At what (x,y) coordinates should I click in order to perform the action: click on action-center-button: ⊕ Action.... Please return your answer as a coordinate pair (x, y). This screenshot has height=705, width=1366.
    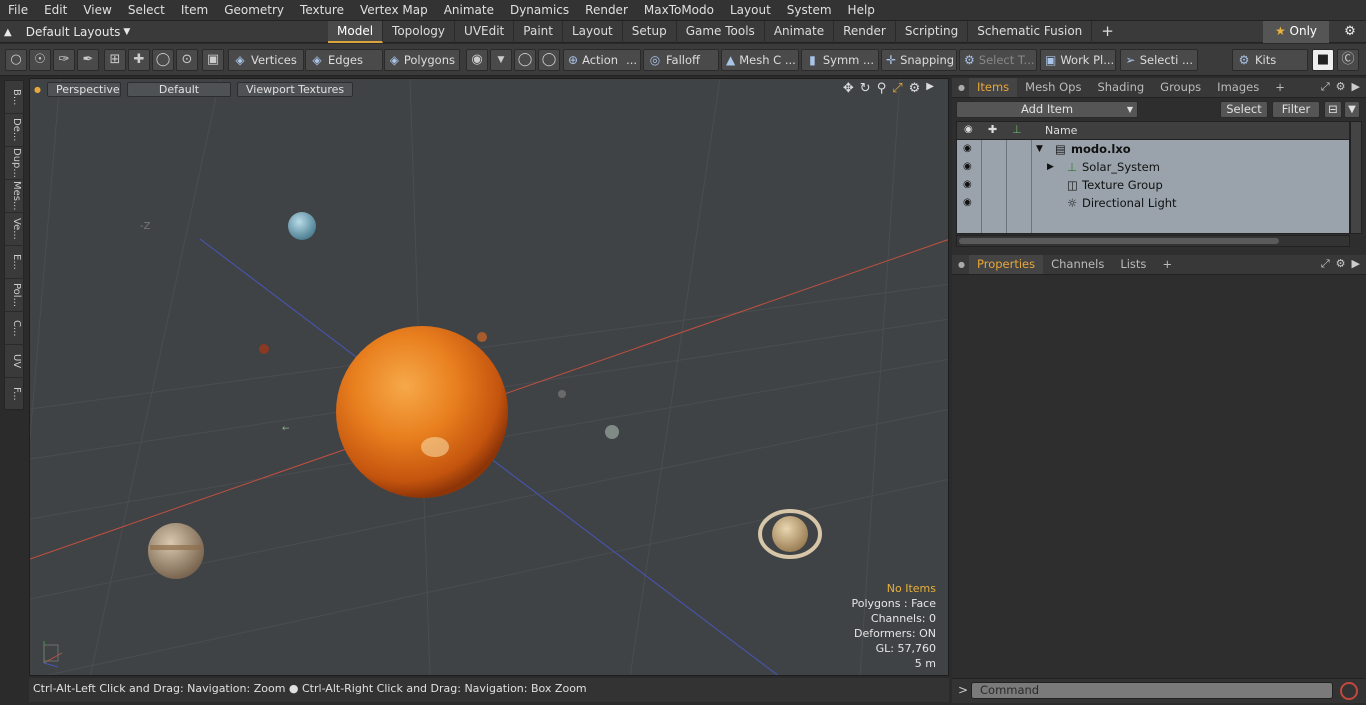
    Looking at the image, I should click on (602, 60).